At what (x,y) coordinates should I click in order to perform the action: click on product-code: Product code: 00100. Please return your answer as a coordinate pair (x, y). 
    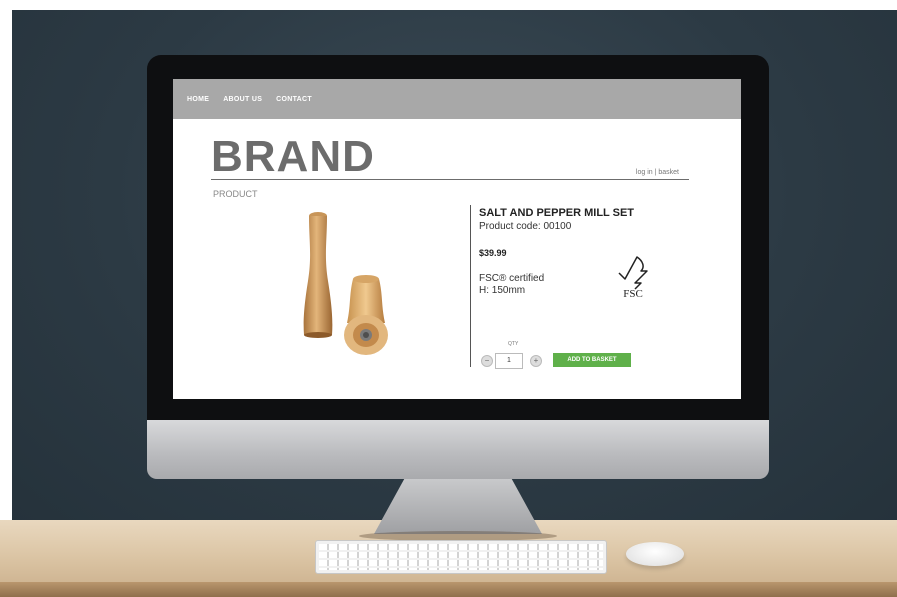
    Looking at the image, I should click on (525, 226).